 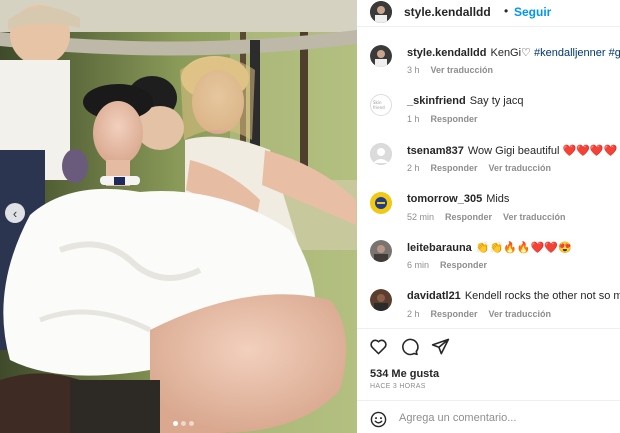 What do you see at coordinates (496, 101) in the screenshot?
I see `comment-text: Say ty jacq` at bounding box center [496, 101].